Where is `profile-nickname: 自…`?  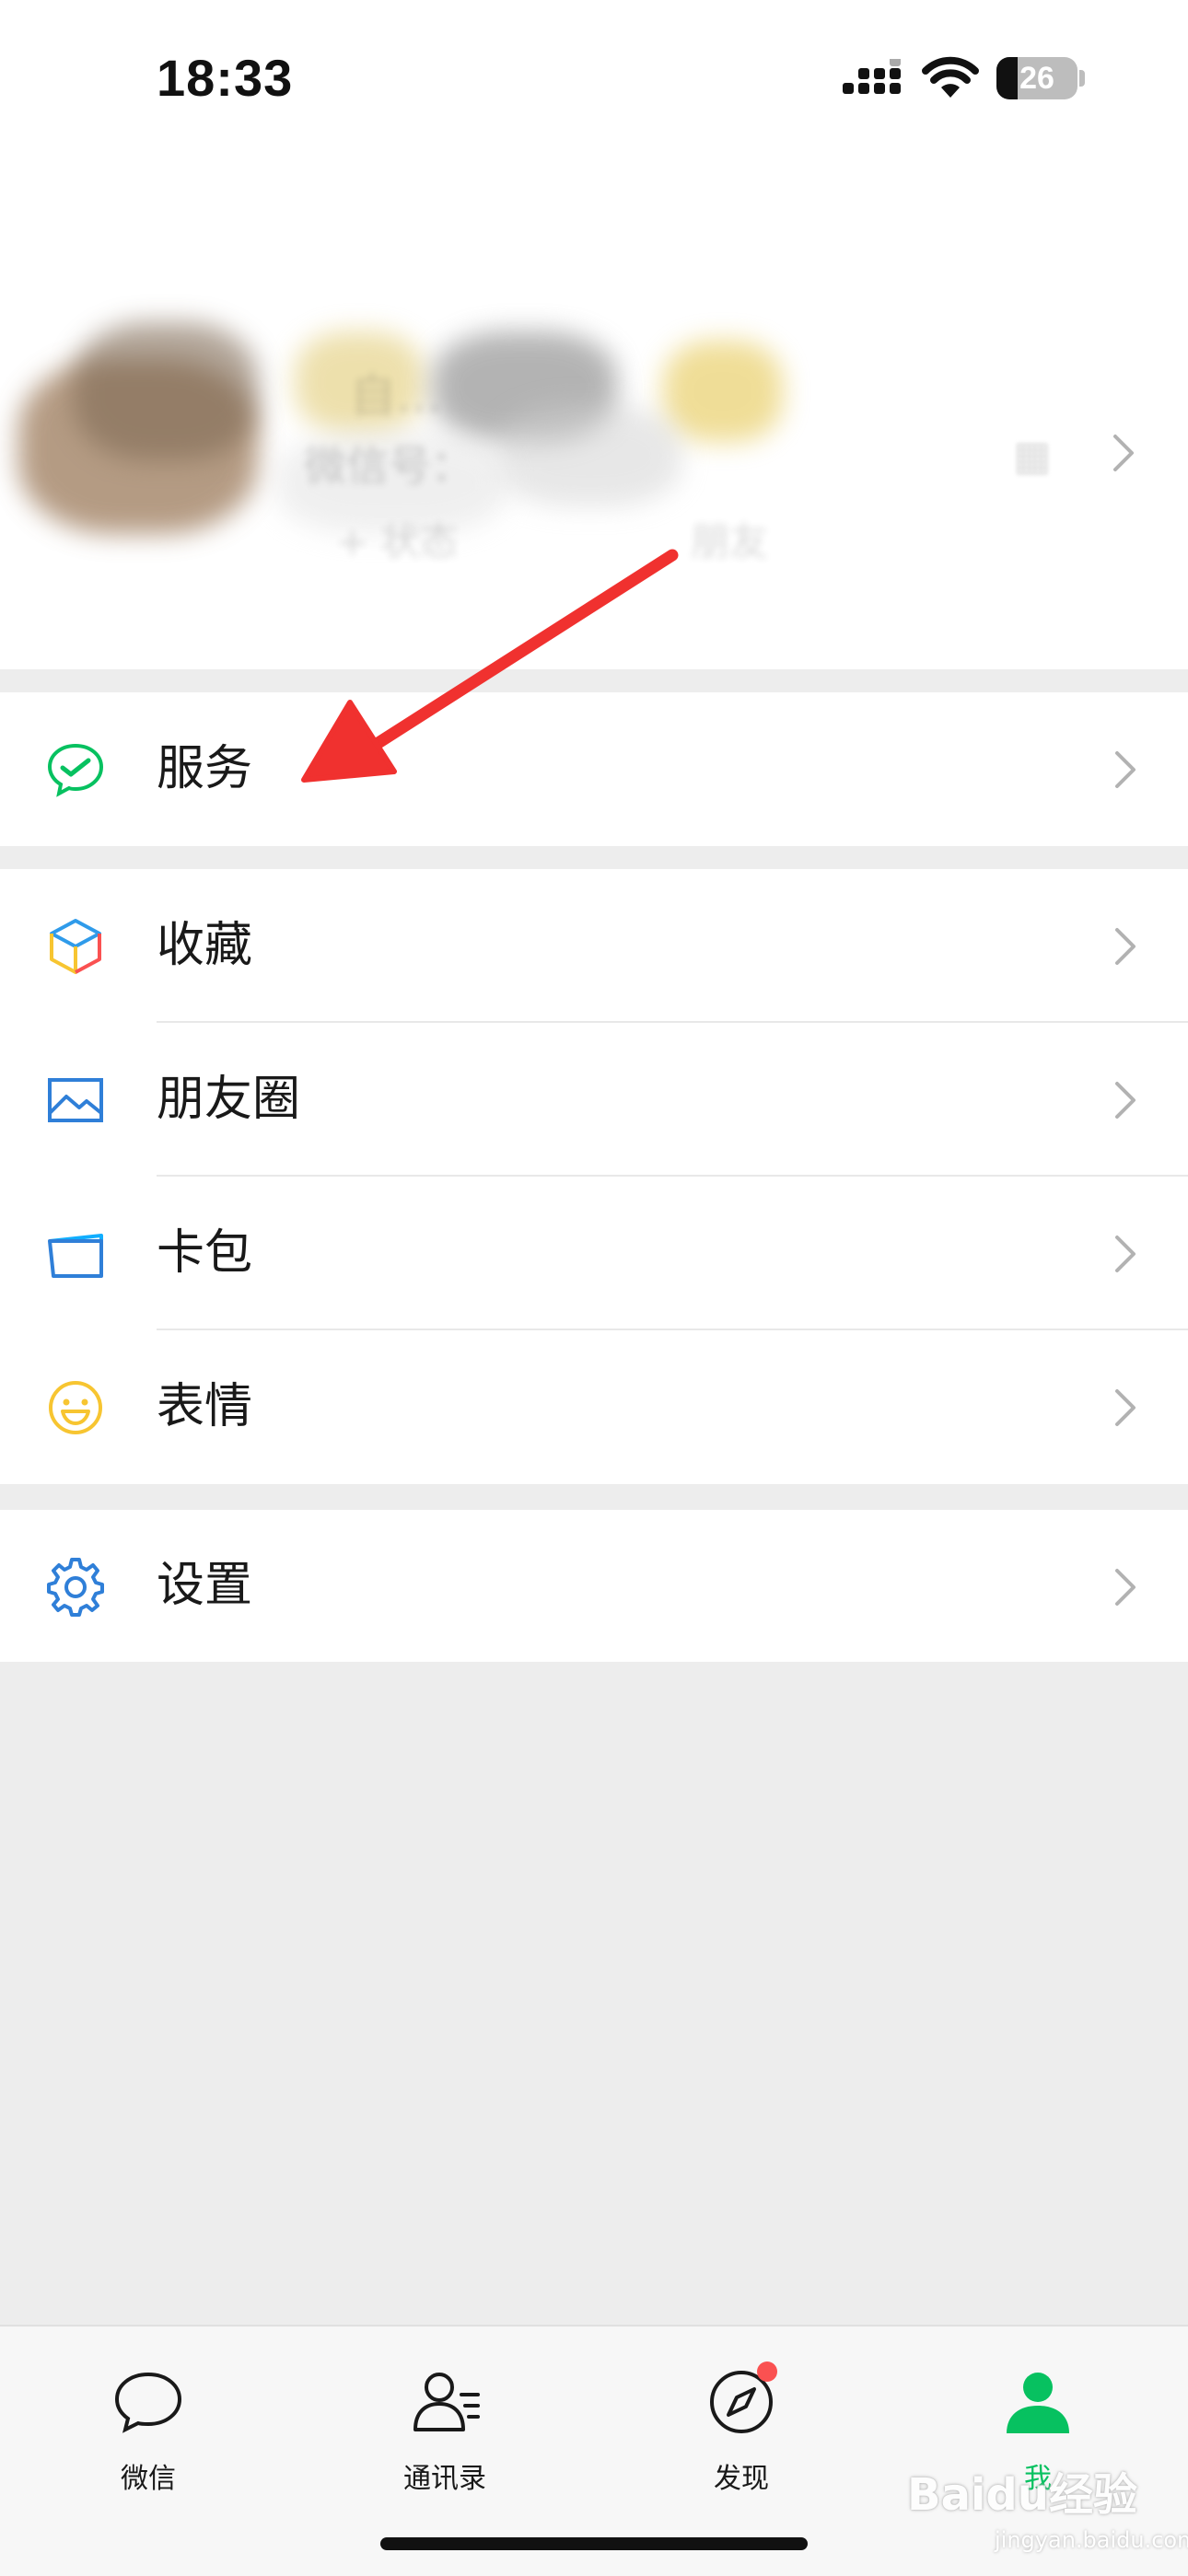 profile-nickname: 自… is located at coordinates (396, 396).